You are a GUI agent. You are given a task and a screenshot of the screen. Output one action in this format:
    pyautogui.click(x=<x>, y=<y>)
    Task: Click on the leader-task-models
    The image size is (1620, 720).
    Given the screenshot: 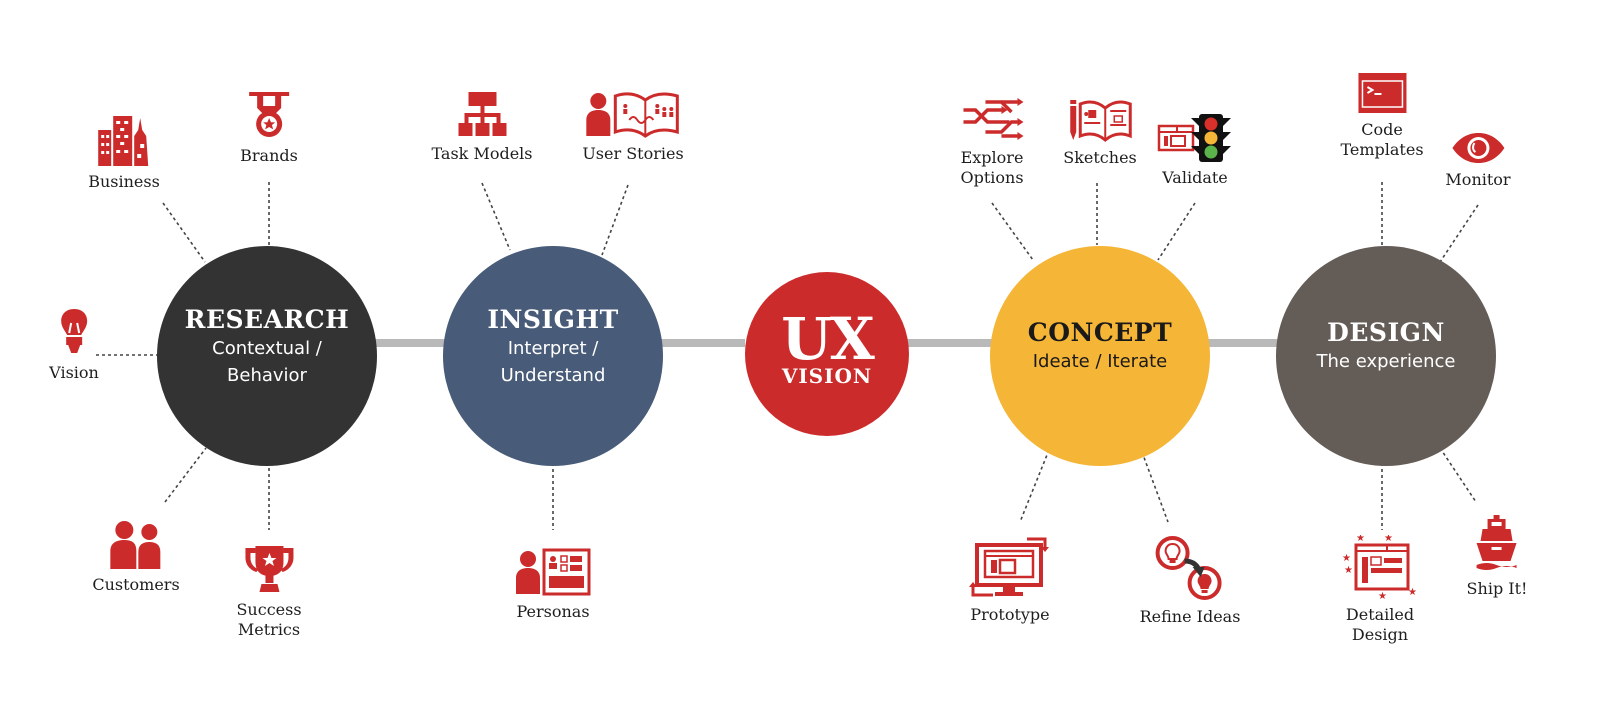 What is the action you would take?
    pyautogui.click(x=496, y=216)
    